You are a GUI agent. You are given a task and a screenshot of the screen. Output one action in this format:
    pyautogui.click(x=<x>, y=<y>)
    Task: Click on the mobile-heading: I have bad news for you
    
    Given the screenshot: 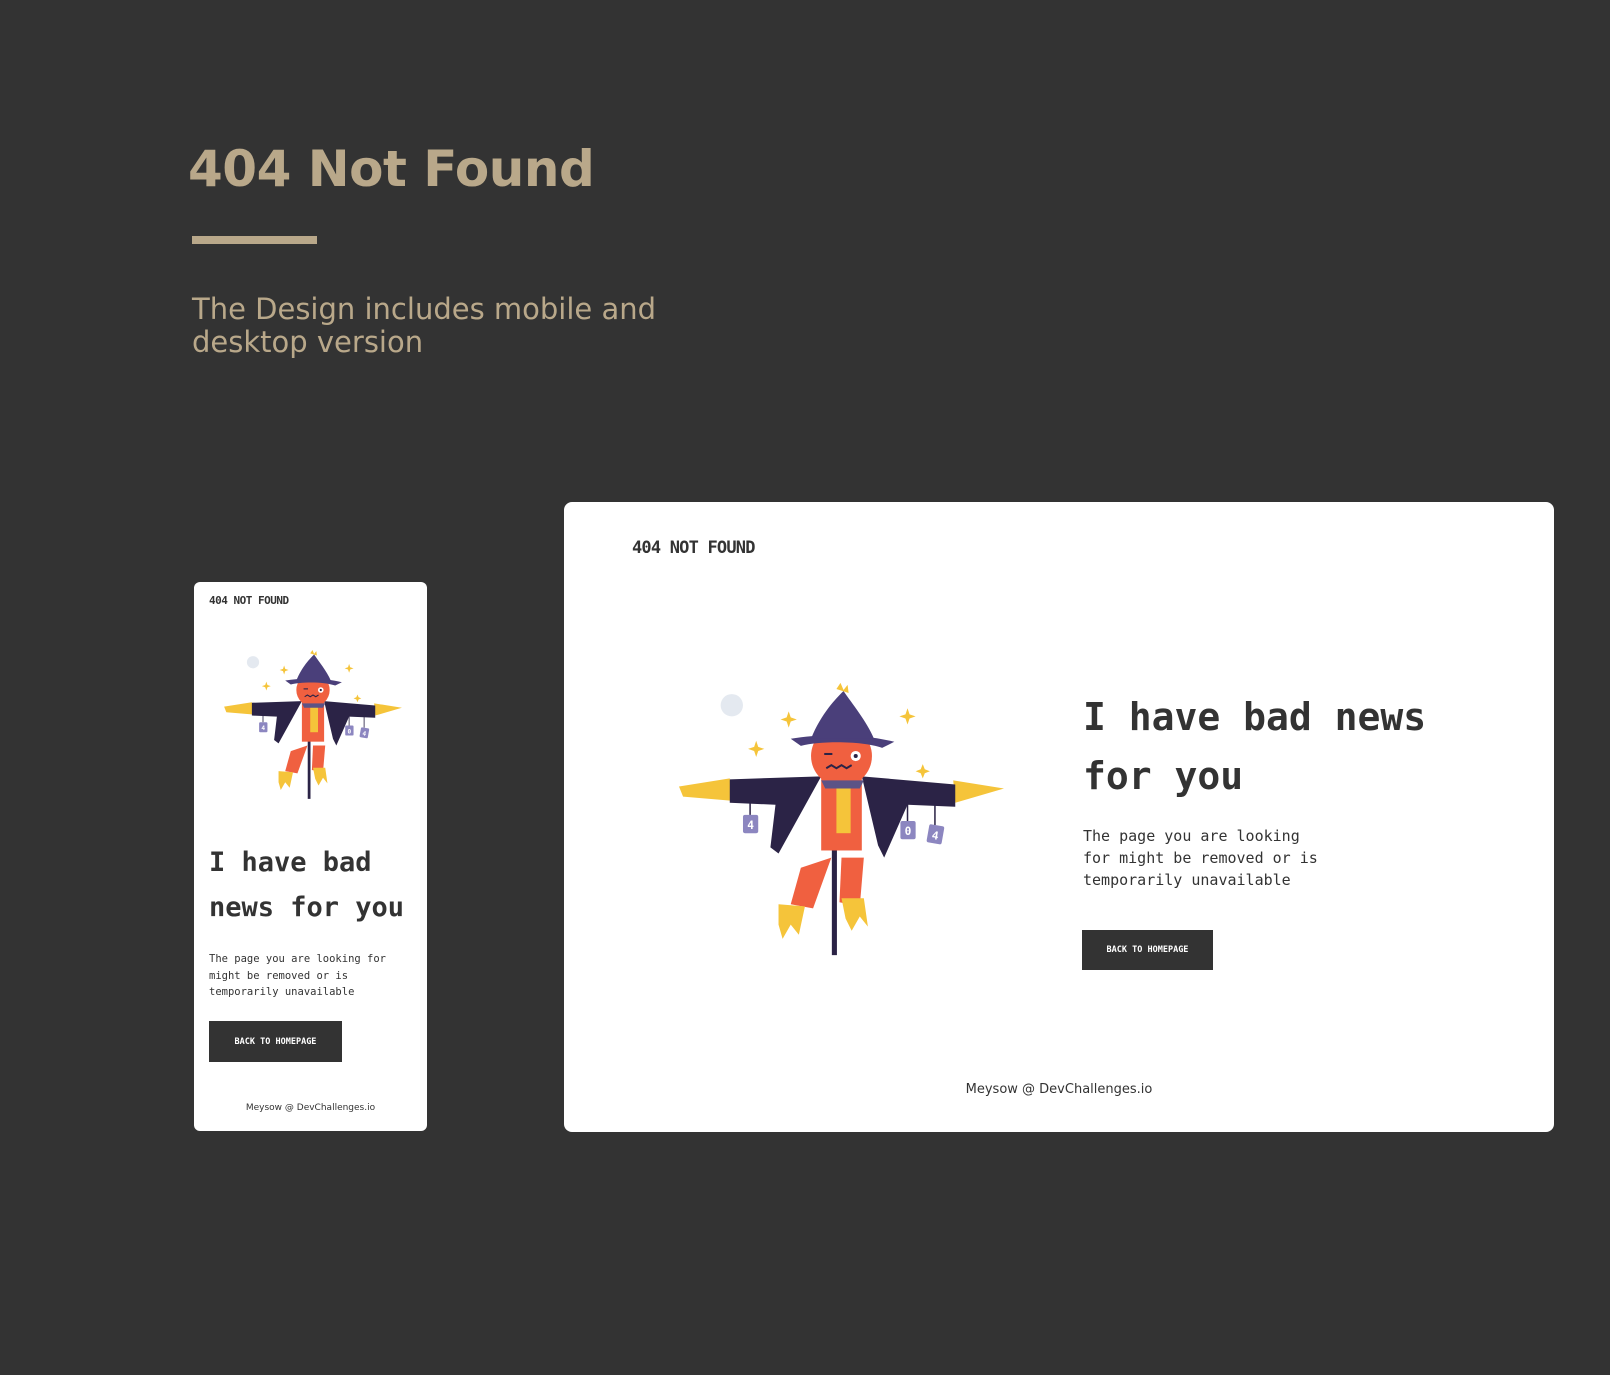 What is the action you would take?
    pyautogui.click(x=307, y=885)
    